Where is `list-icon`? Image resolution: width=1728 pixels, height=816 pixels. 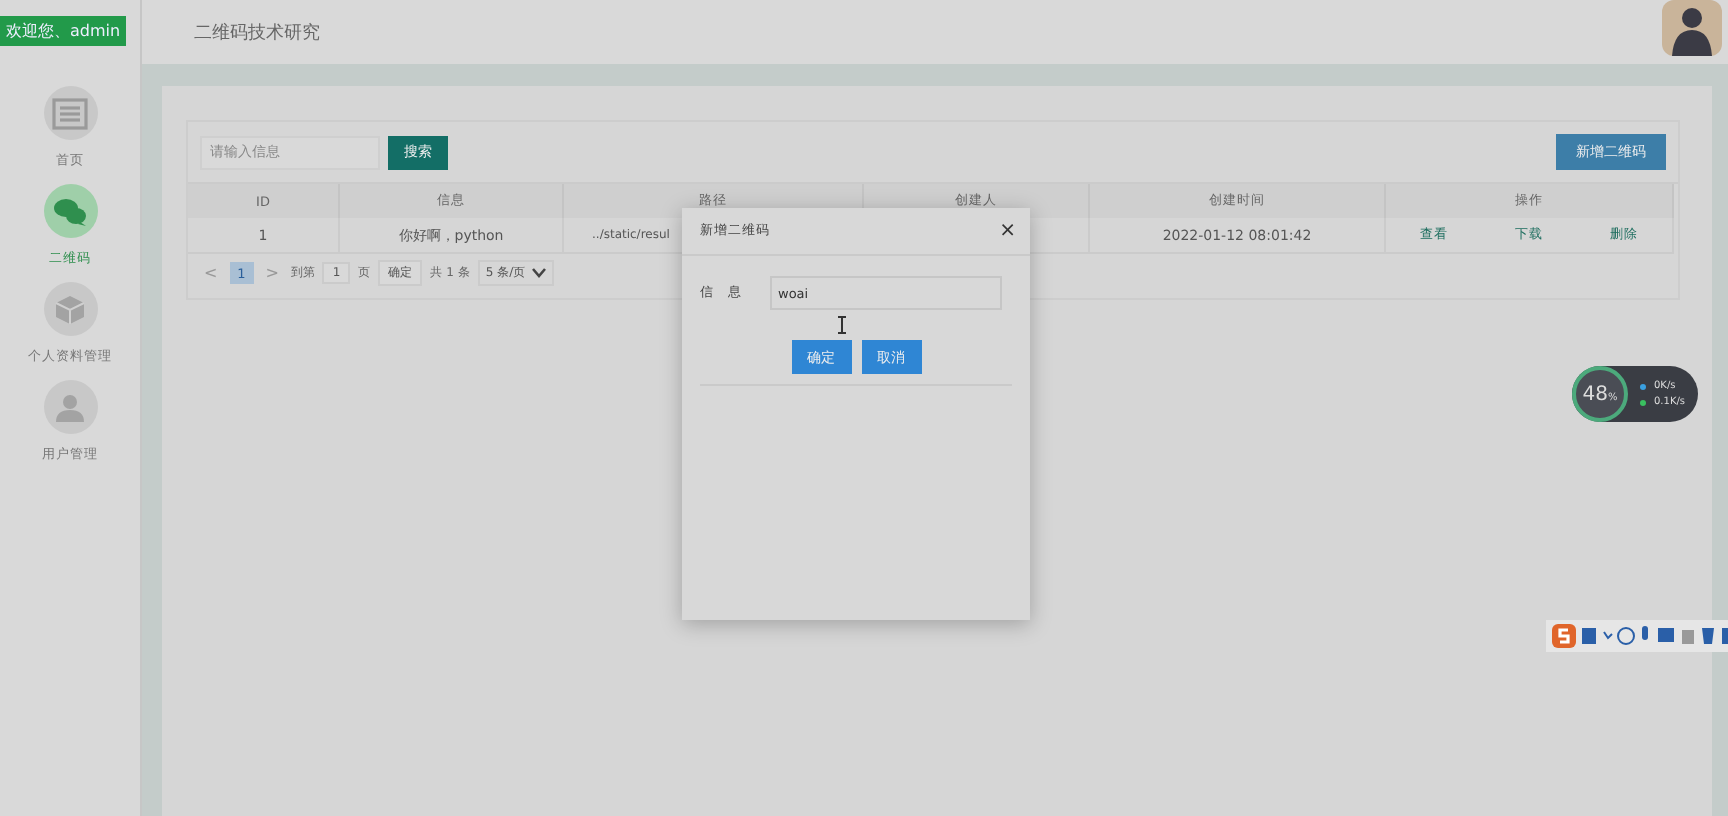 list-icon is located at coordinates (70, 113).